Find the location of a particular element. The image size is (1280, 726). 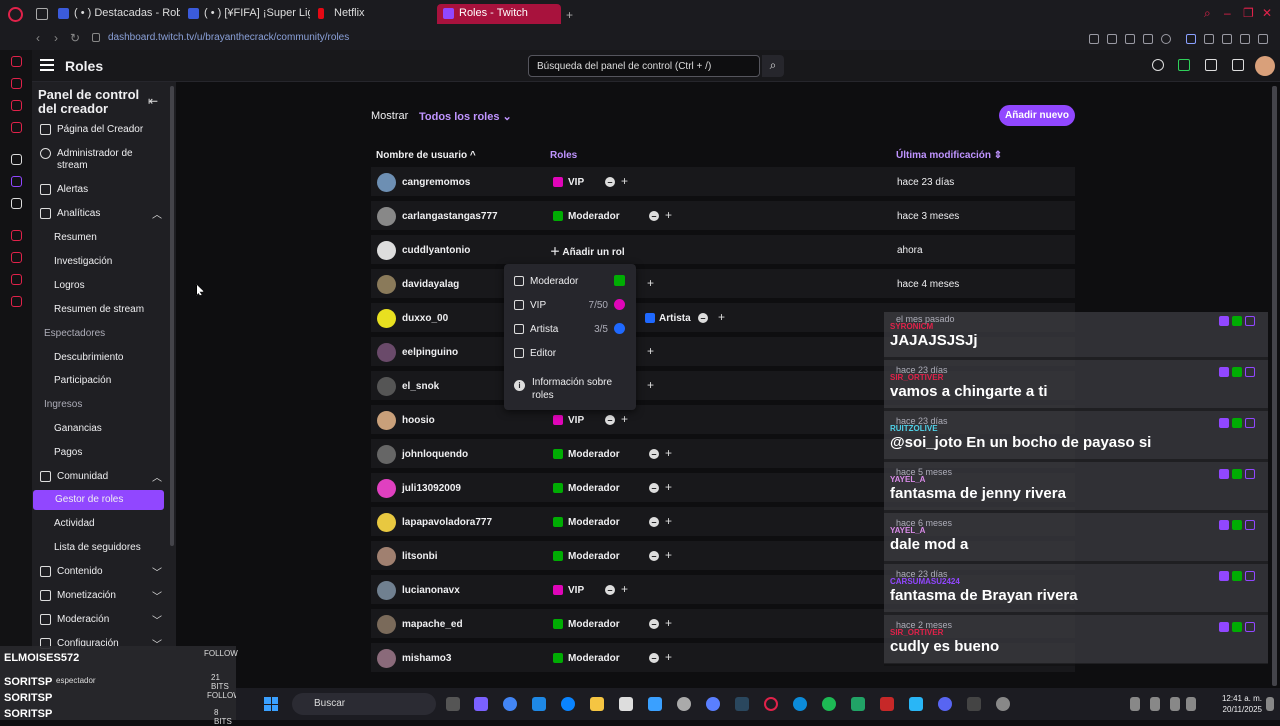

role-option-artist: Artista 3/5 is located at coordinates (571, 329).